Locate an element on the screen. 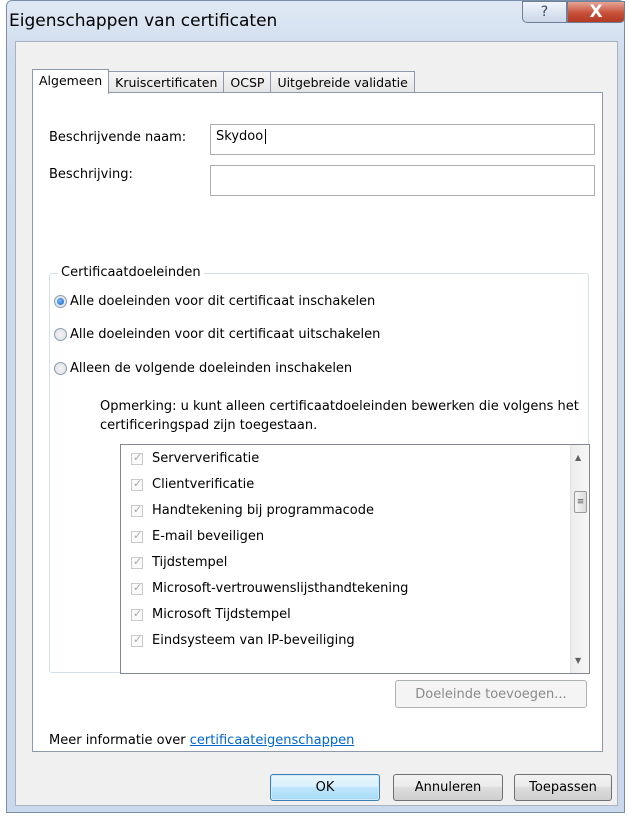  apply-button: Toepassen is located at coordinates (563, 787).